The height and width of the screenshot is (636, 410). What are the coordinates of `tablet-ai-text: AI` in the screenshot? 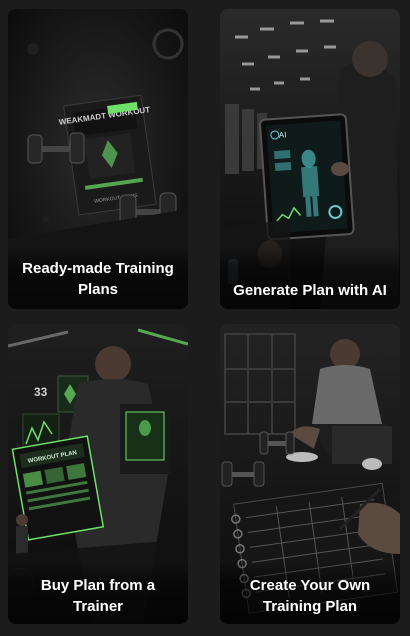 It's located at (283, 135).